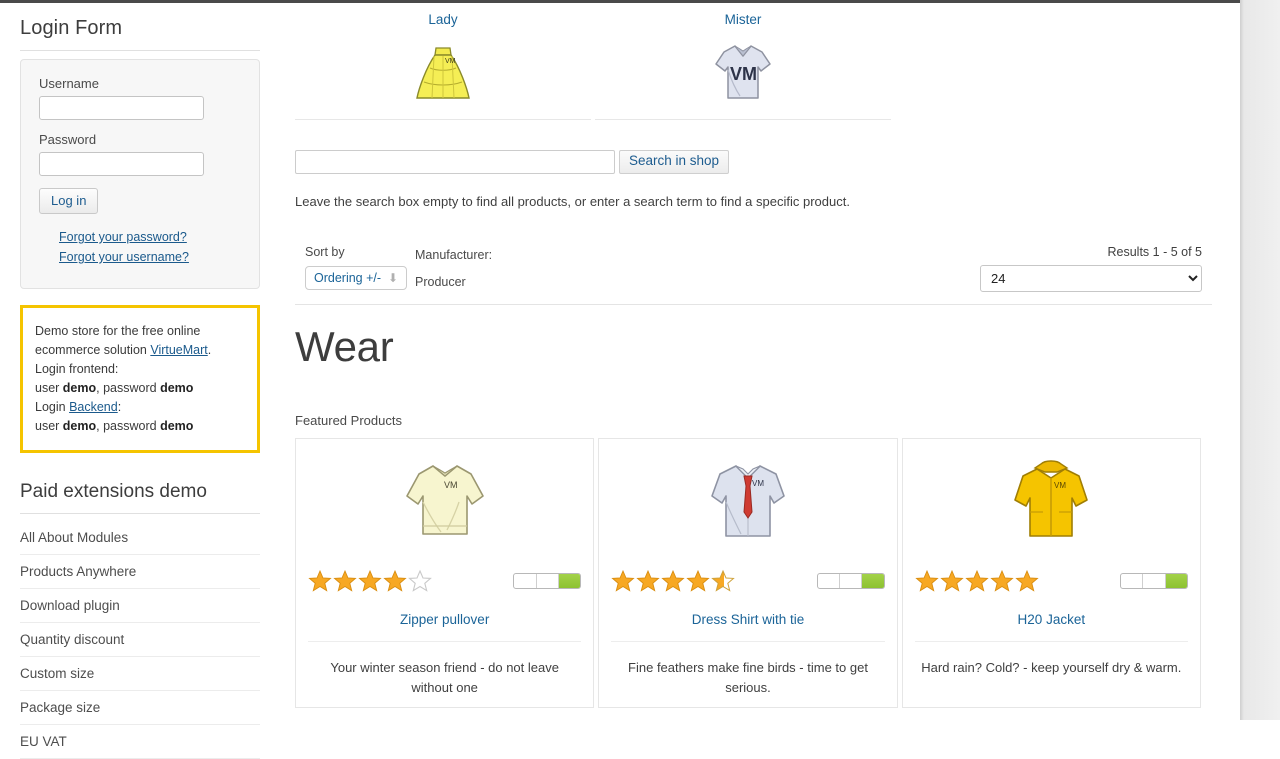  What do you see at coordinates (443, 73) in the screenshot?
I see `skirt-icon: VM` at bounding box center [443, 73].